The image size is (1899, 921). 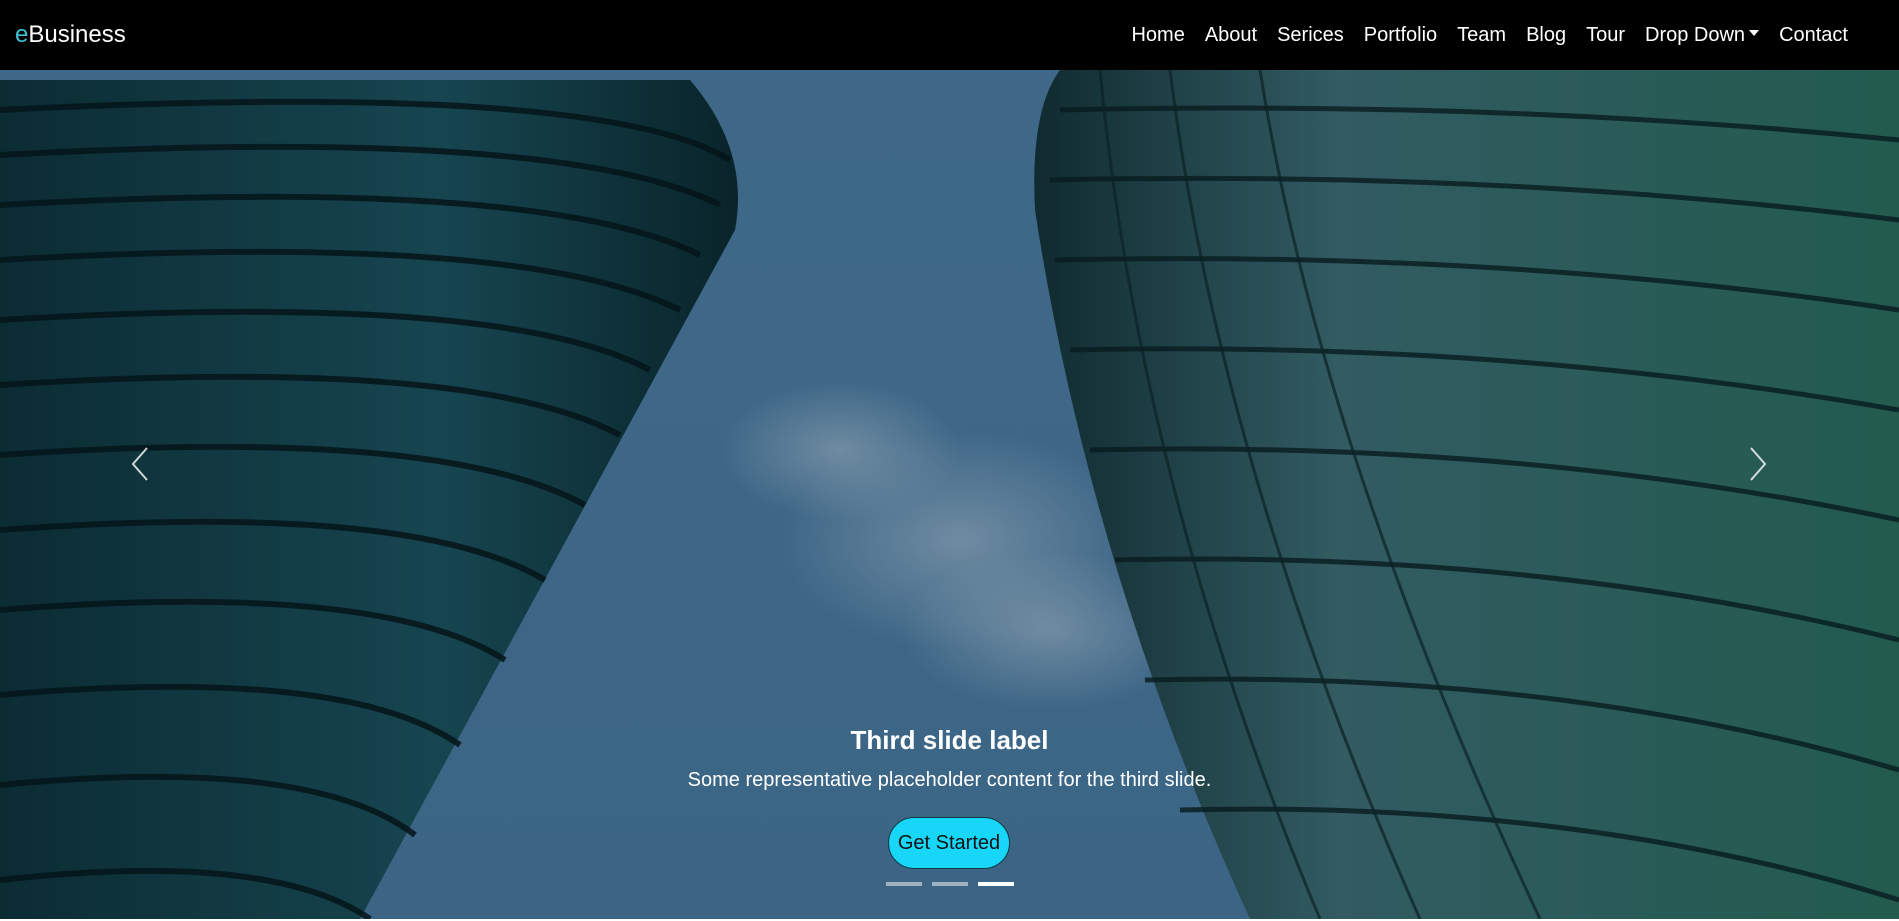 I want to click on nav-portfolio: Portfolio, so click(x=1400, y=35).